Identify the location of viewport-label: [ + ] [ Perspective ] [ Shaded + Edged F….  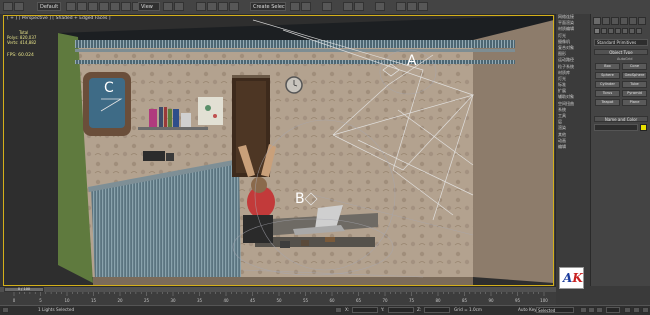
(59, 18).